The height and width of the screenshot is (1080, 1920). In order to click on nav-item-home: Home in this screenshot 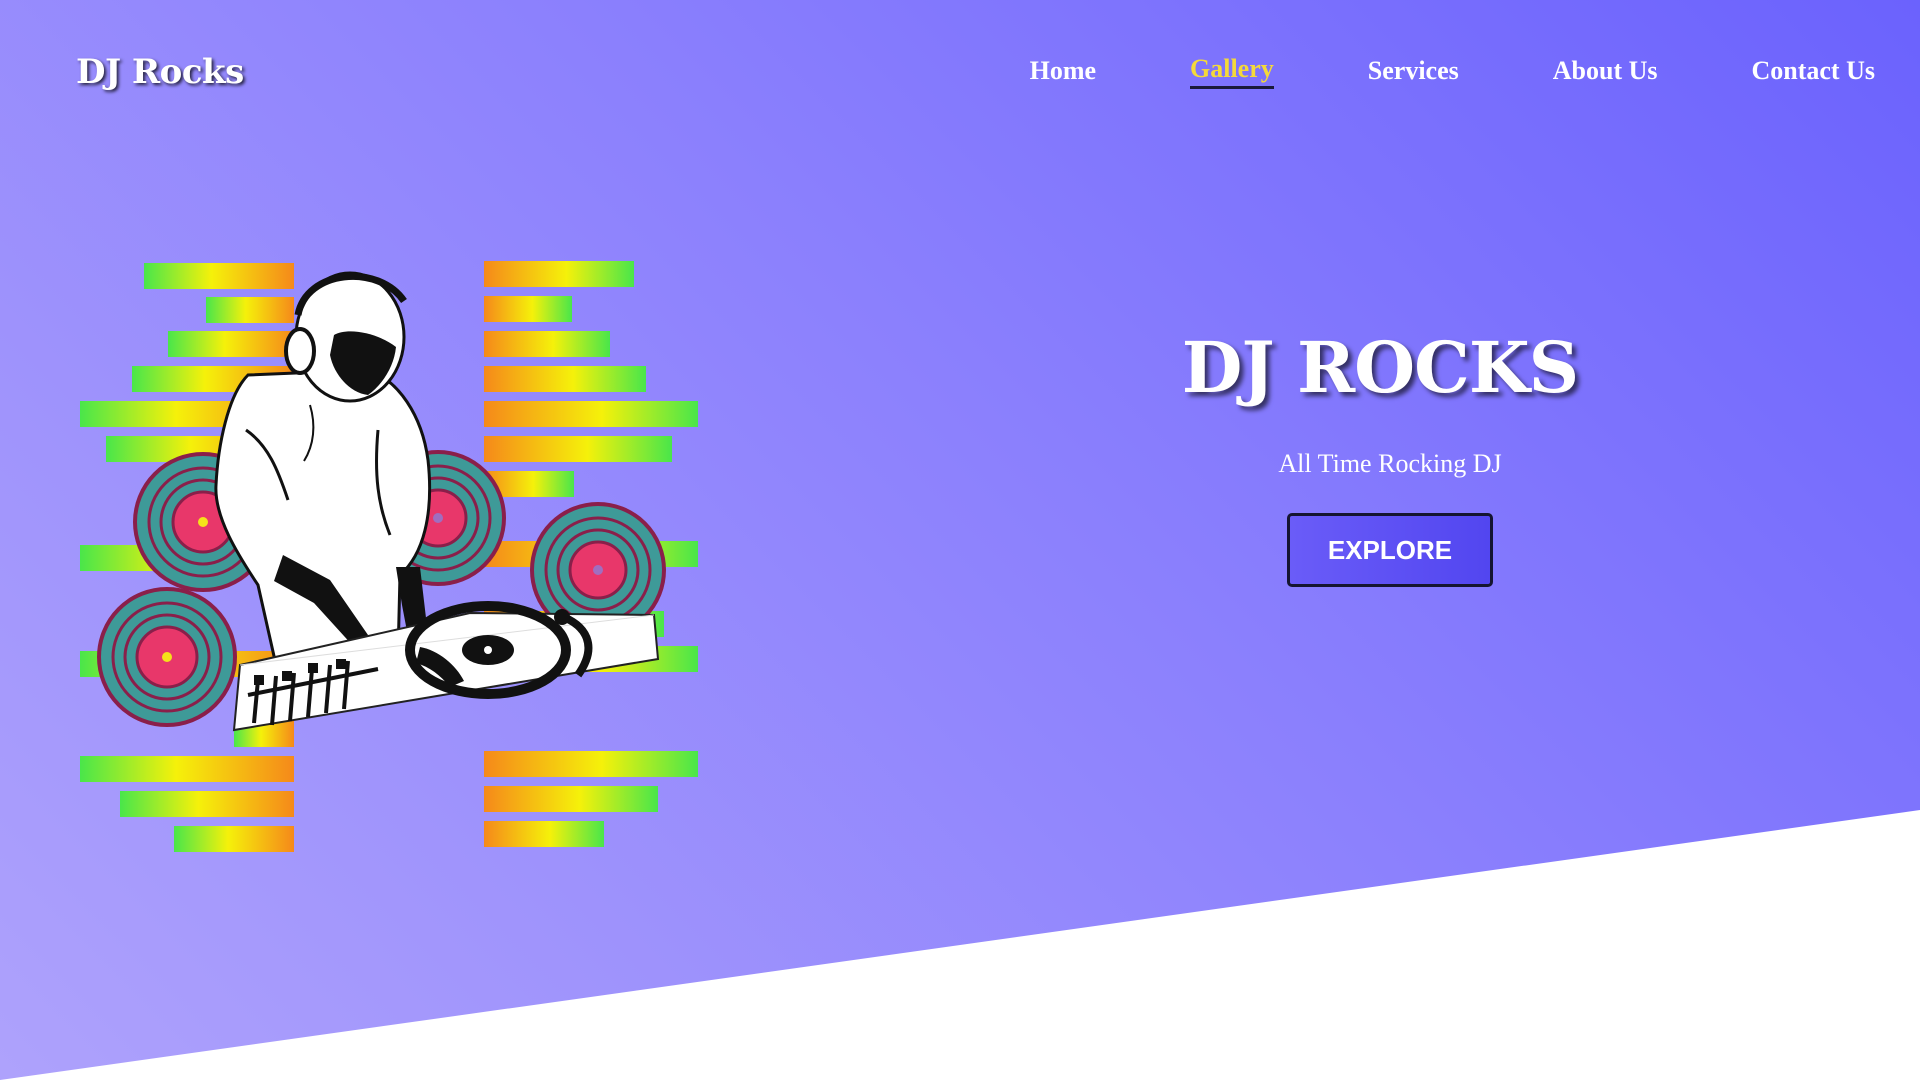, I will do `click(1063, 72)`.